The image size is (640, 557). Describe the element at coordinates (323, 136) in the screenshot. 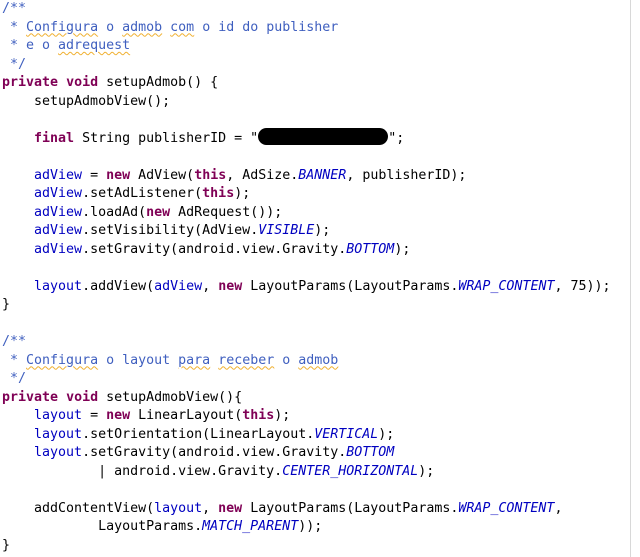

I see `redacted-publisher-id` at that location.